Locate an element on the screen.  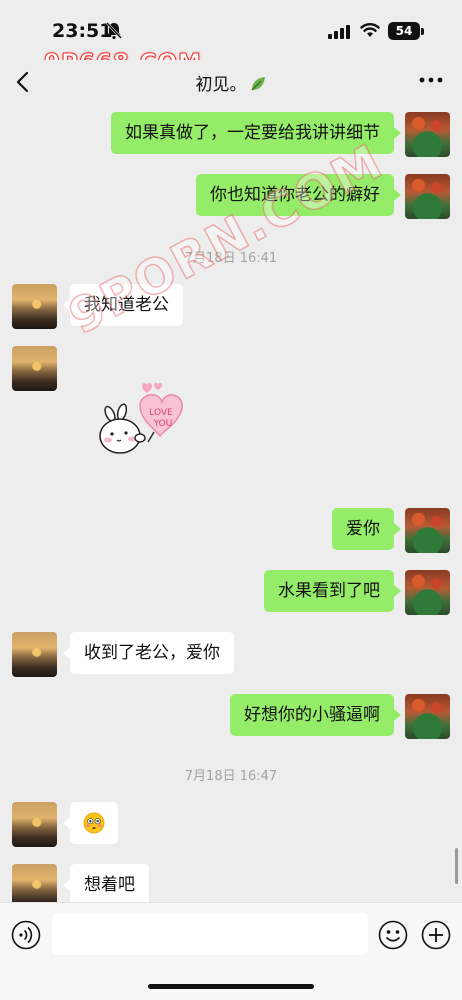
message-row: 收到了老公，爱你 is located at coordinates (231, 656).